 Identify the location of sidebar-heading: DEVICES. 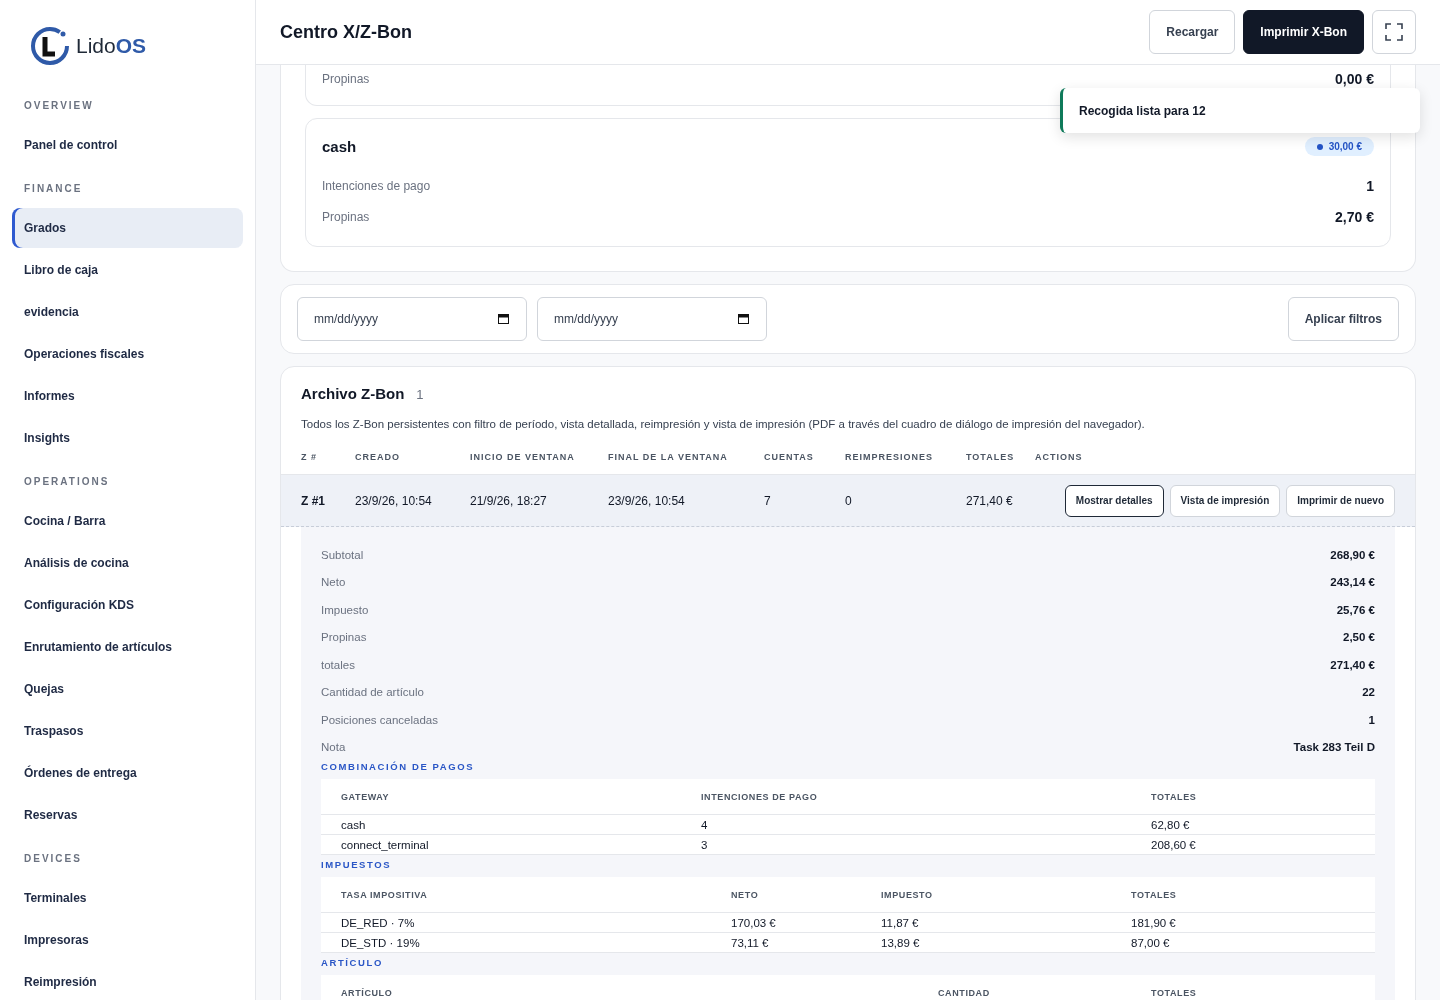
(53, 858).